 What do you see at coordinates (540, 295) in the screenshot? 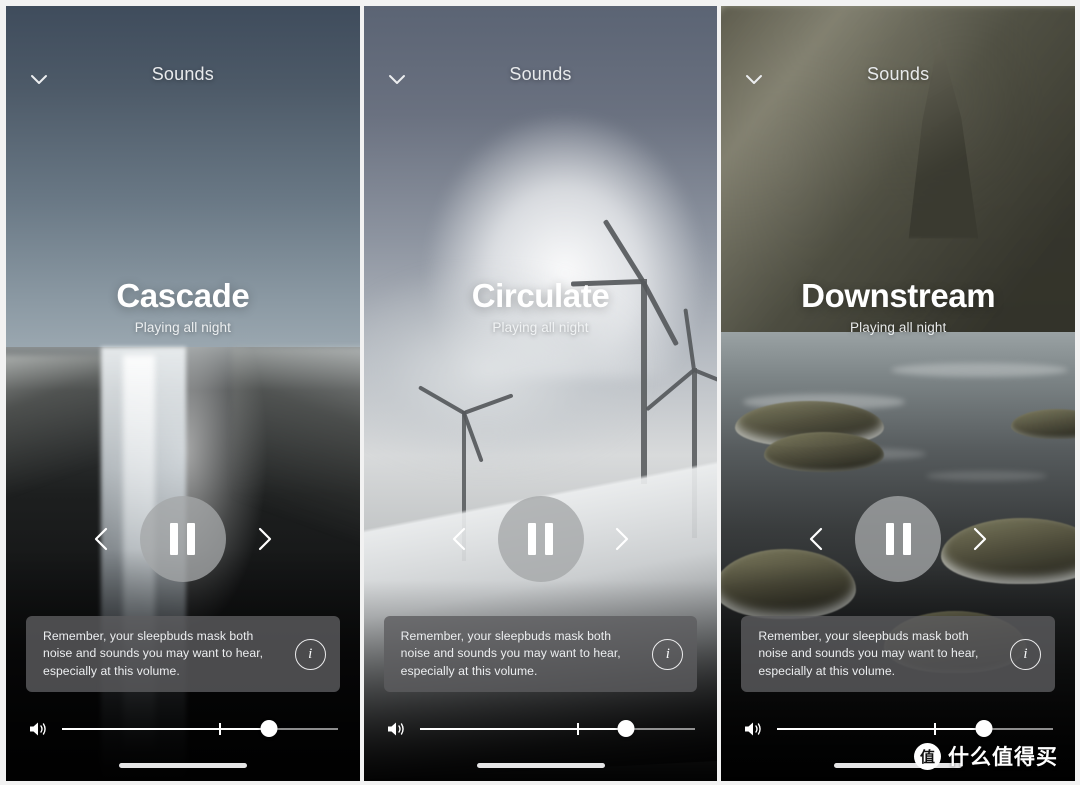
I see `track-title: Circulate` at bounding box center [540, 295].